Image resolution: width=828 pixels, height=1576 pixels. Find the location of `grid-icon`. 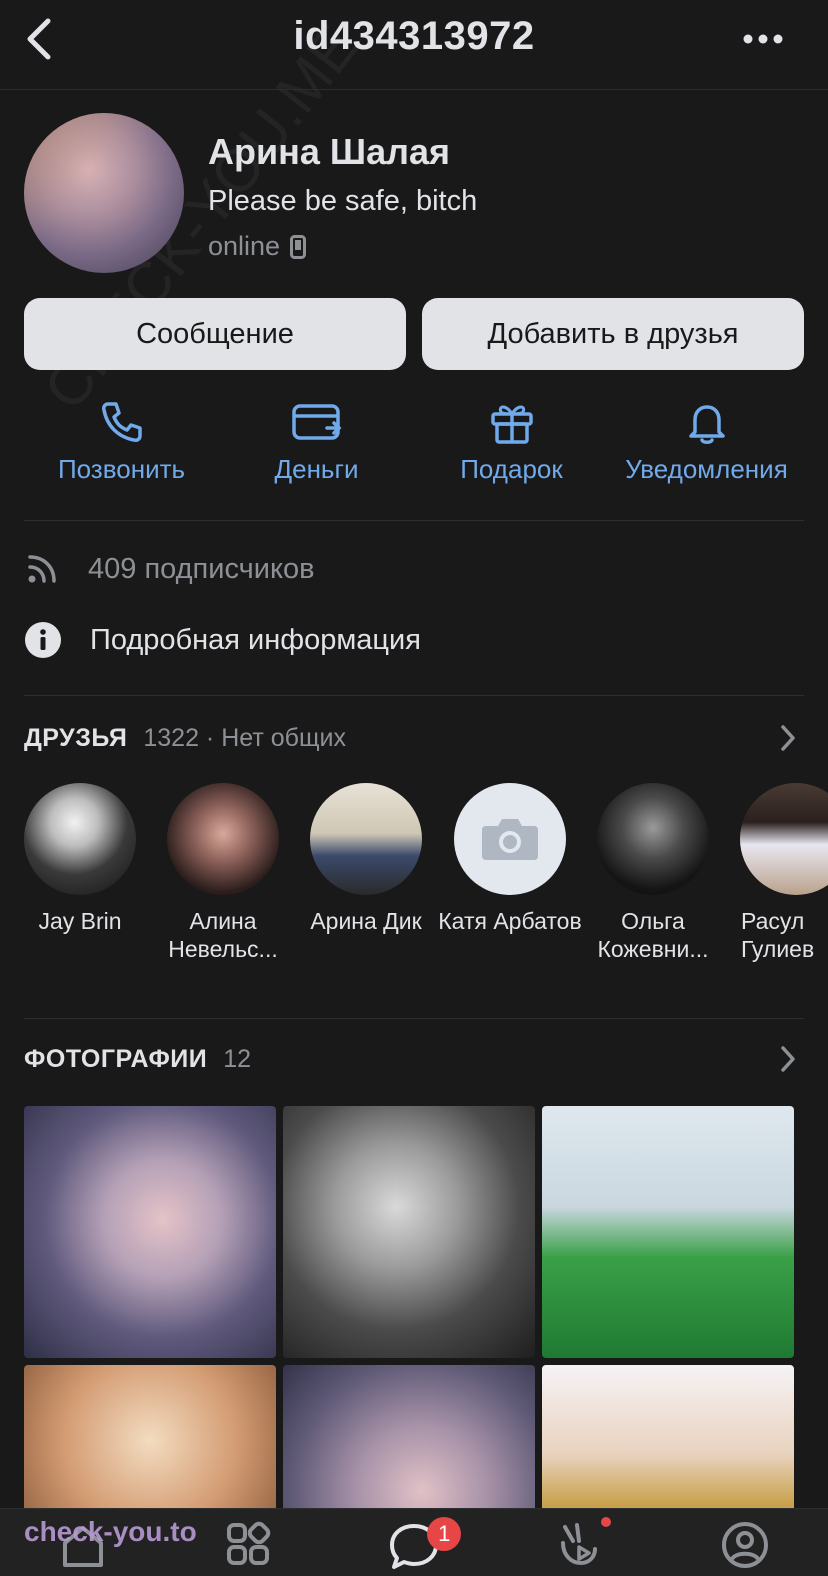

grid-icon is located at coordinates (249, 1543).